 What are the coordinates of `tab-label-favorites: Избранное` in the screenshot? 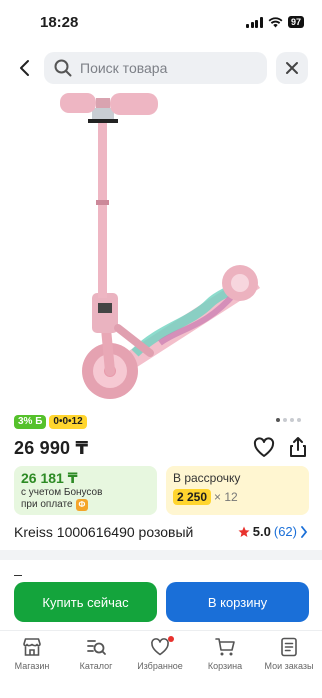 It's located at (160, 666).